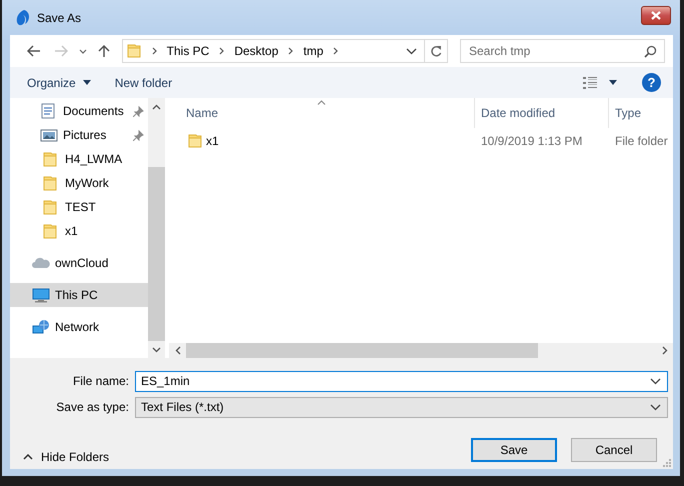 This screenshot has width=684, height=486. What do you see at coordinates (436, 51) in the screenshot?
I see `refresh-icon` at bounding box center [436, 51].